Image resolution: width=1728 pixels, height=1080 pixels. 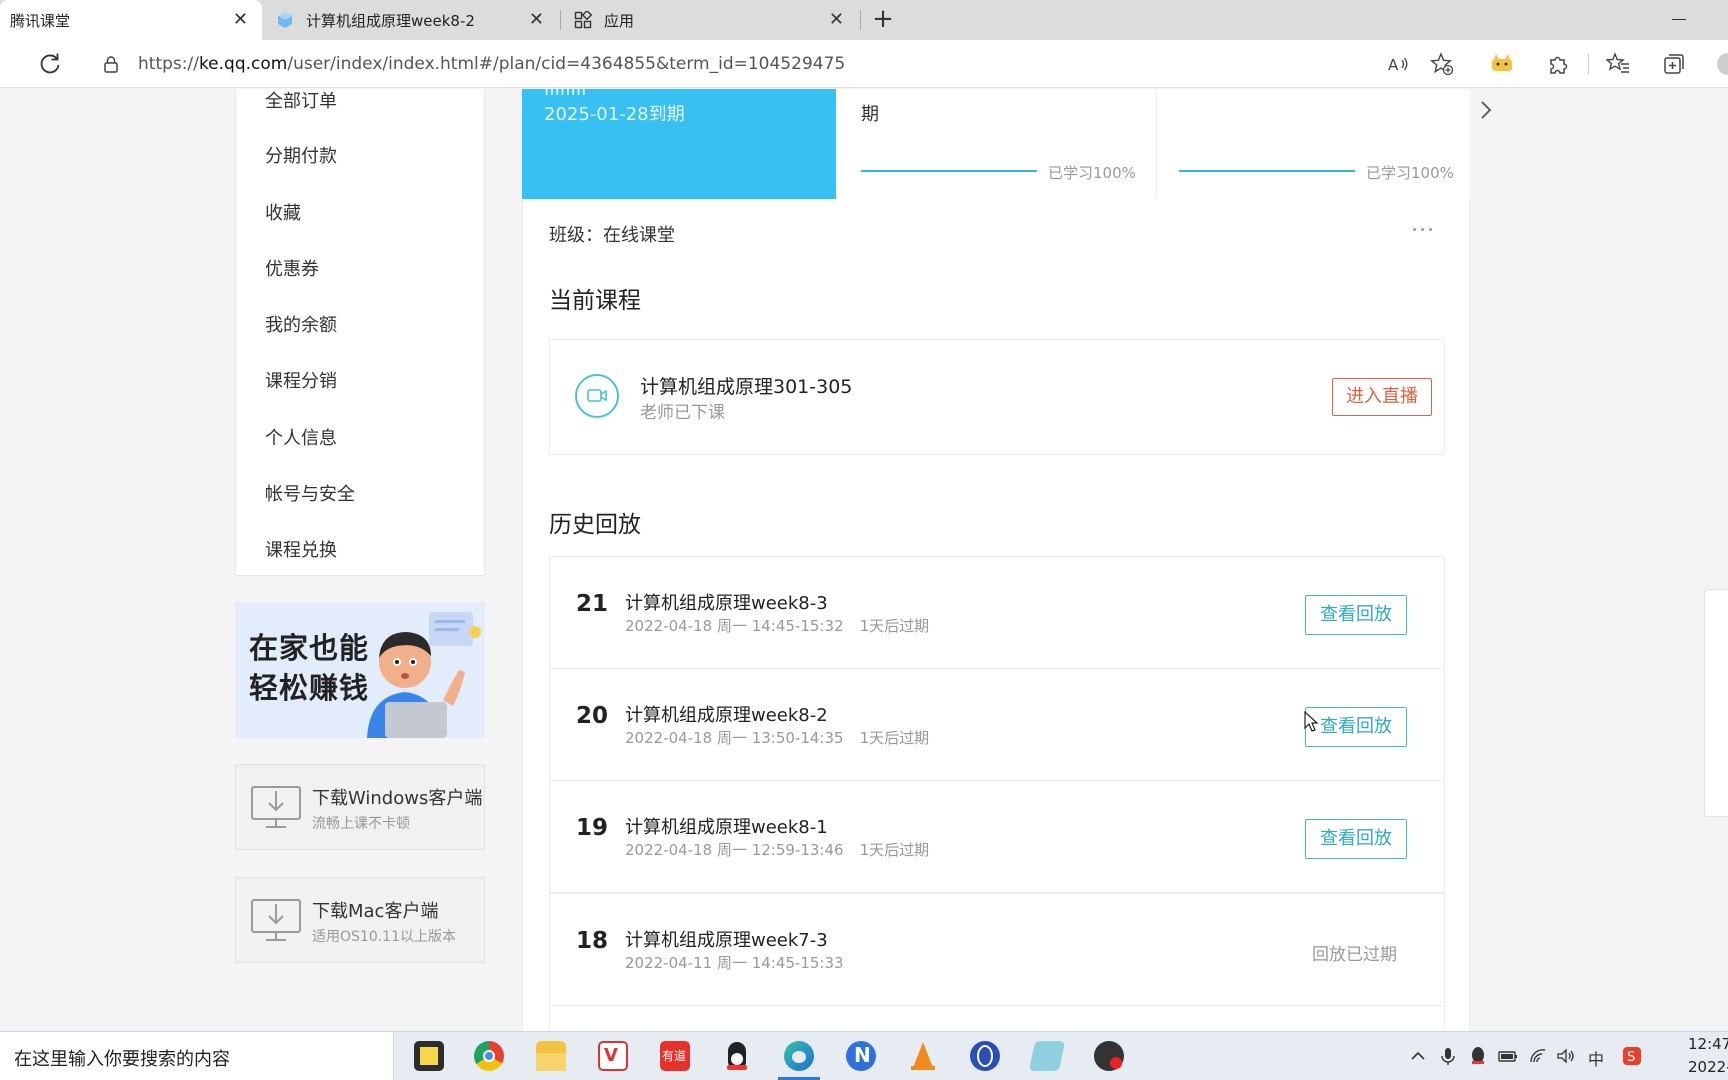 What do you see at coordinates (50, 64) in the screenshot?
I see `reload-icon` at bounding box center [50, 64].